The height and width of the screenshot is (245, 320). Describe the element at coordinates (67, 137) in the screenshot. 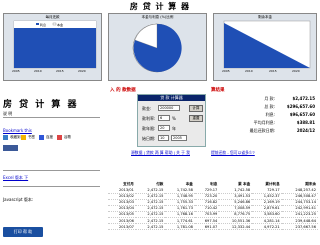

I see `share-label: 谷歌` at that location.